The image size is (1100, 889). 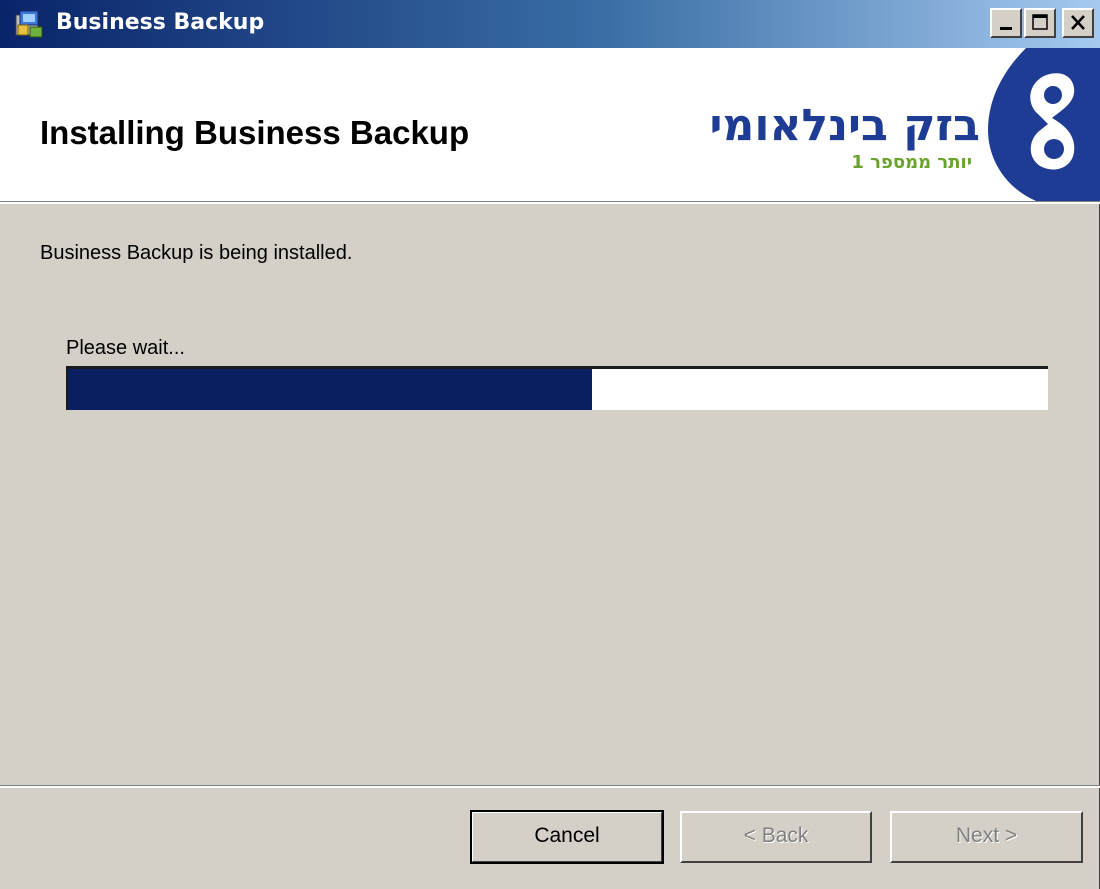 What do you see at coordinates (550, 24) in the screenshot?
I see `title-bar: Business Backup` at bounding box center [550, 24].